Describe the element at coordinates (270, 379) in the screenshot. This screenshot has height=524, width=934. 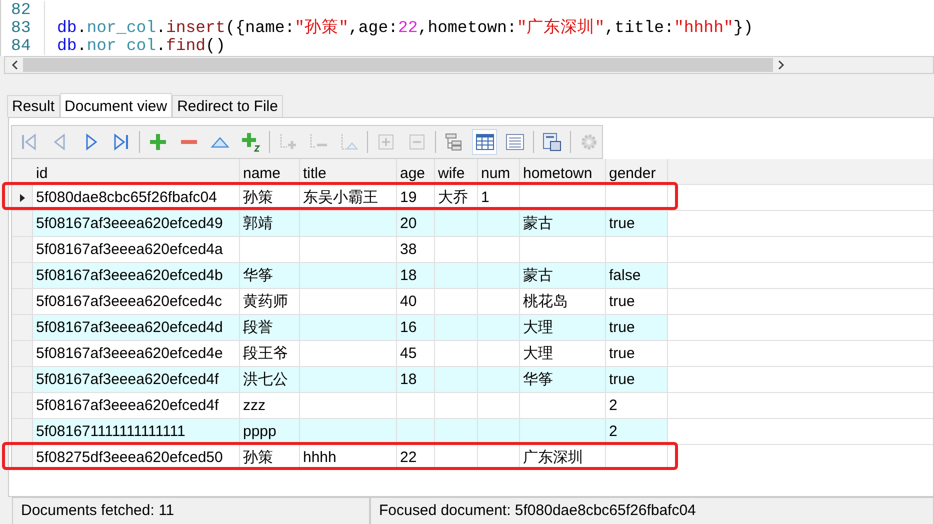
I see `table-cell: 洪七公` at that location.